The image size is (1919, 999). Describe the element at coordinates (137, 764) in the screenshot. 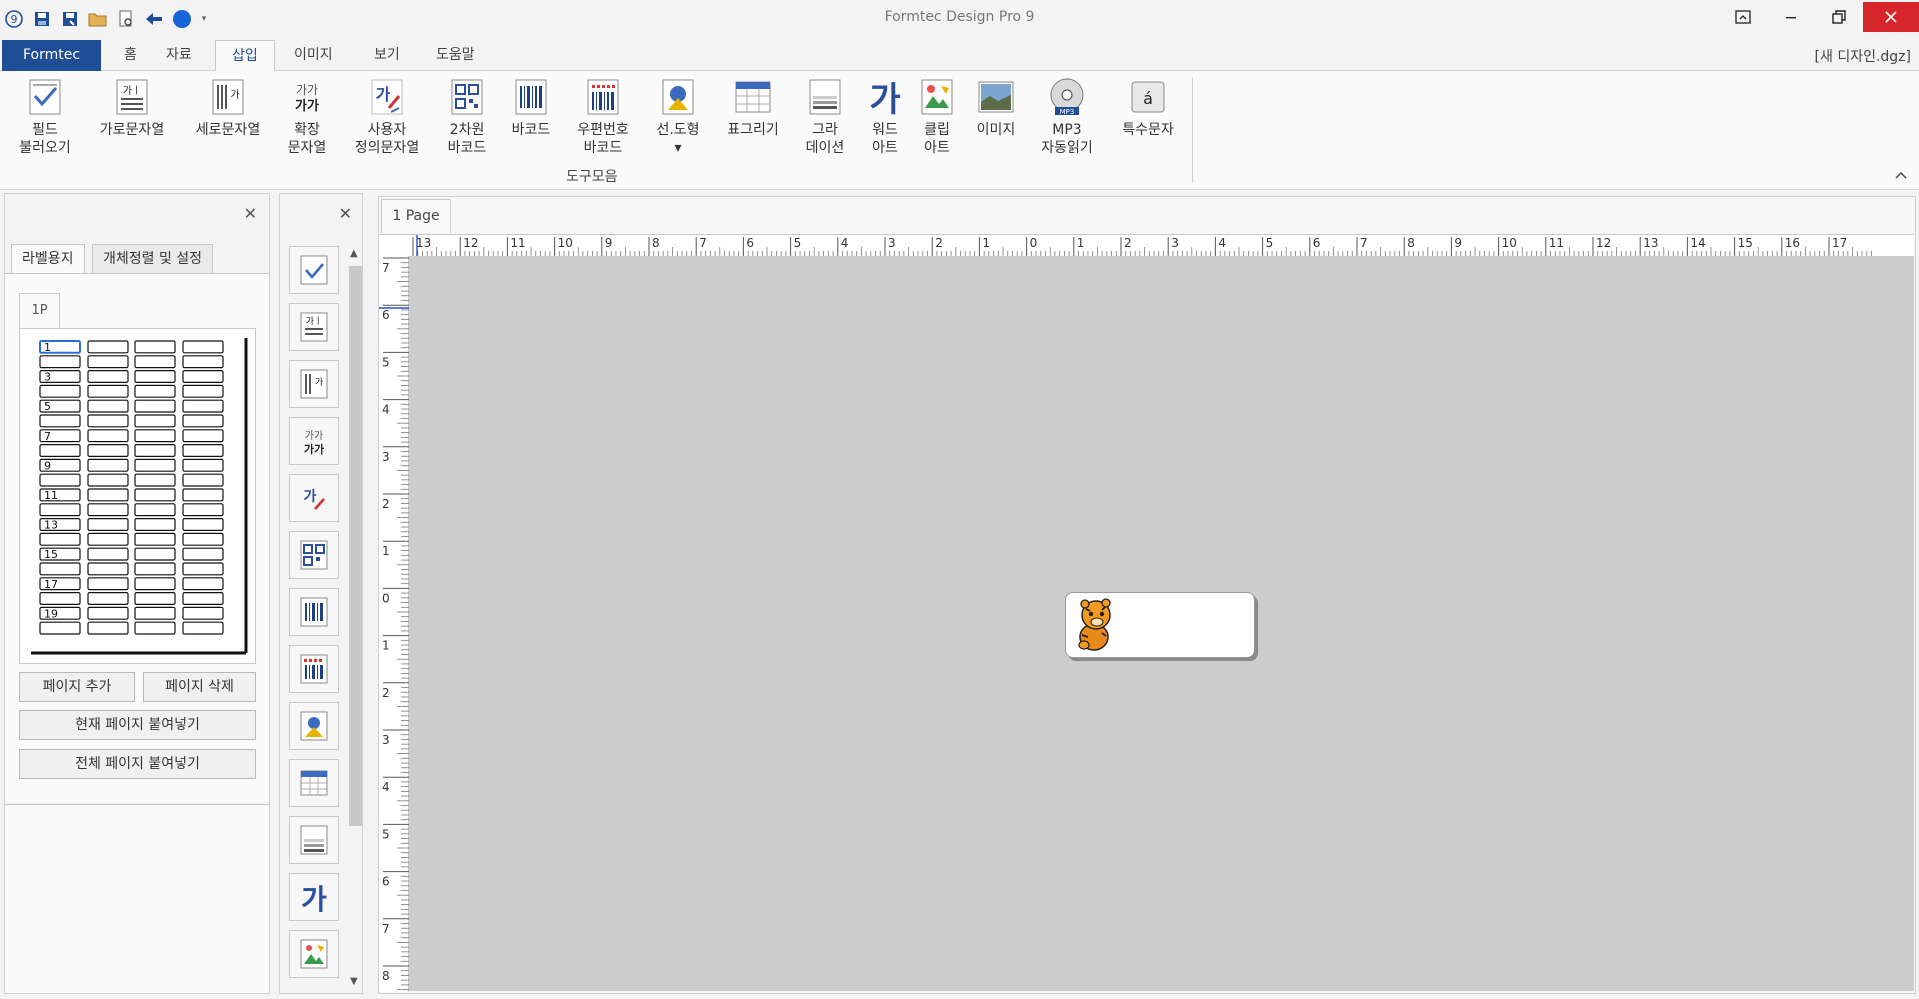

I see `paste-all-pages-button: 전체 페이지 붙여넣기` at that location.